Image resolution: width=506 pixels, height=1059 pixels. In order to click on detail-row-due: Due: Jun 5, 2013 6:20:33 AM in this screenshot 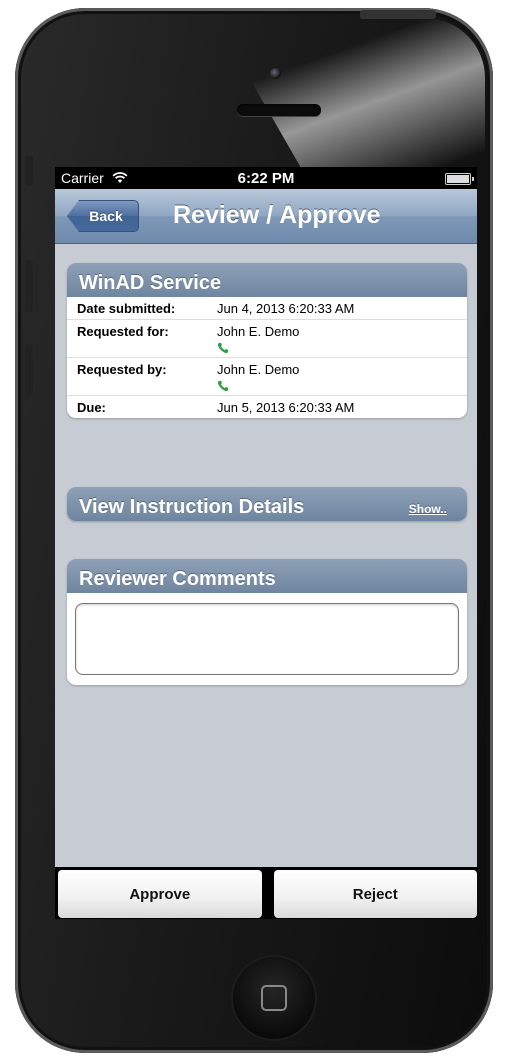, I will do `click(267, 406)`.